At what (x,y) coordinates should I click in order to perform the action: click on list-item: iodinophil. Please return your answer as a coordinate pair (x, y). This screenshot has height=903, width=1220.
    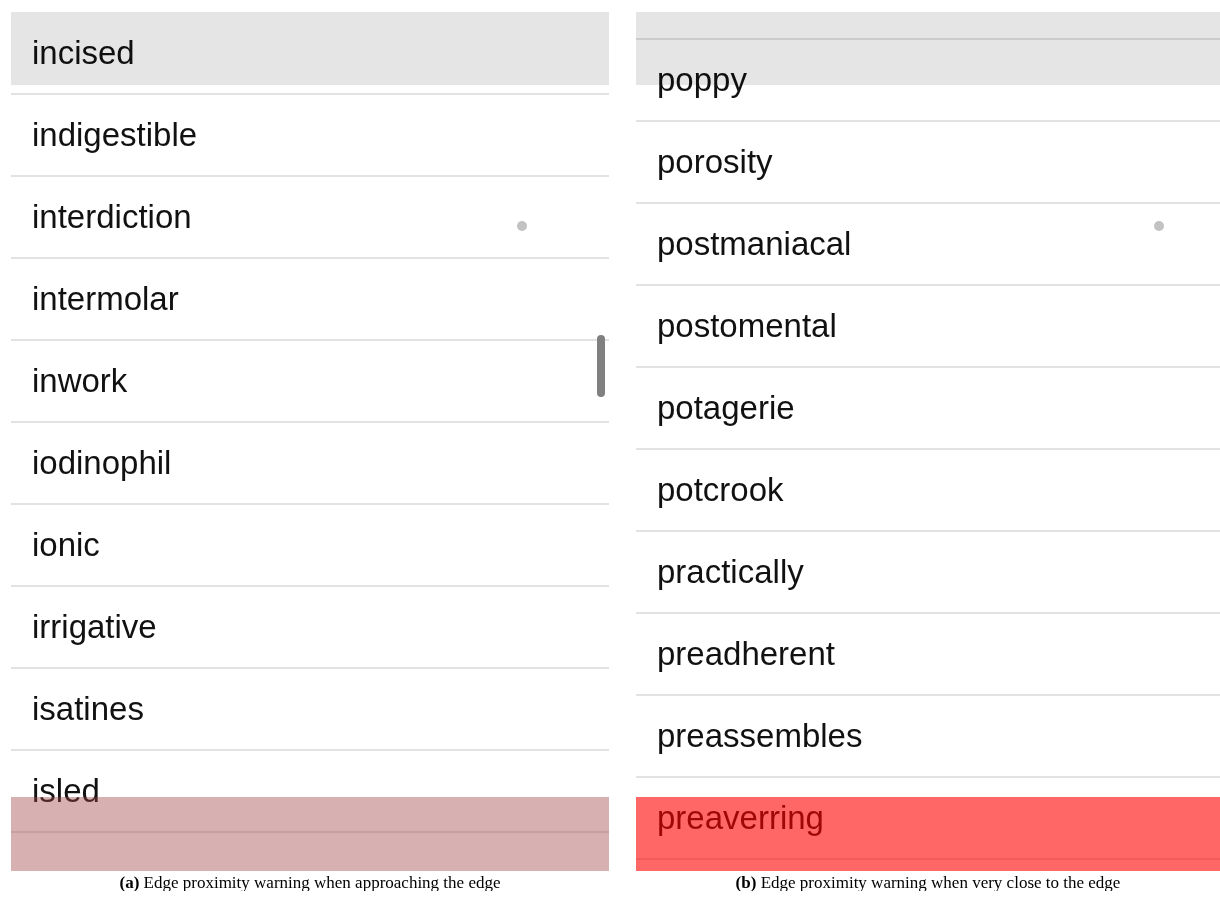
    Looking at the image, I should click on (102, 463).